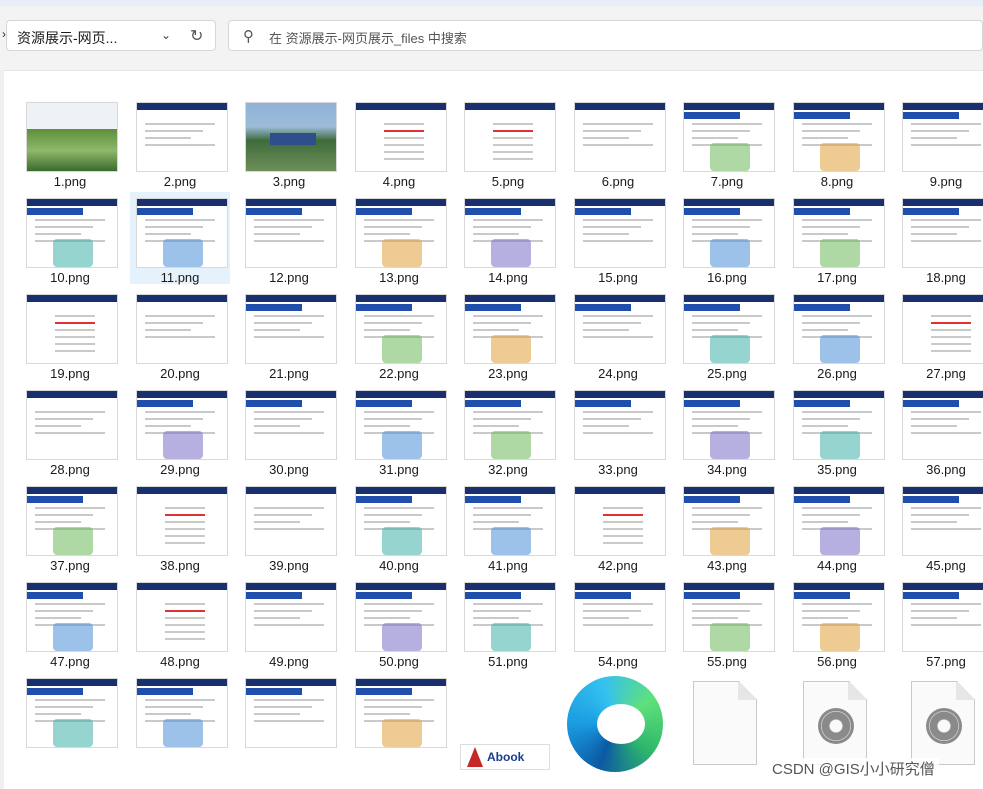  What do you see at coordinates (939, 622) in the screenshot?
I see `file-item: 57.png` at bounding box center [939, 622].